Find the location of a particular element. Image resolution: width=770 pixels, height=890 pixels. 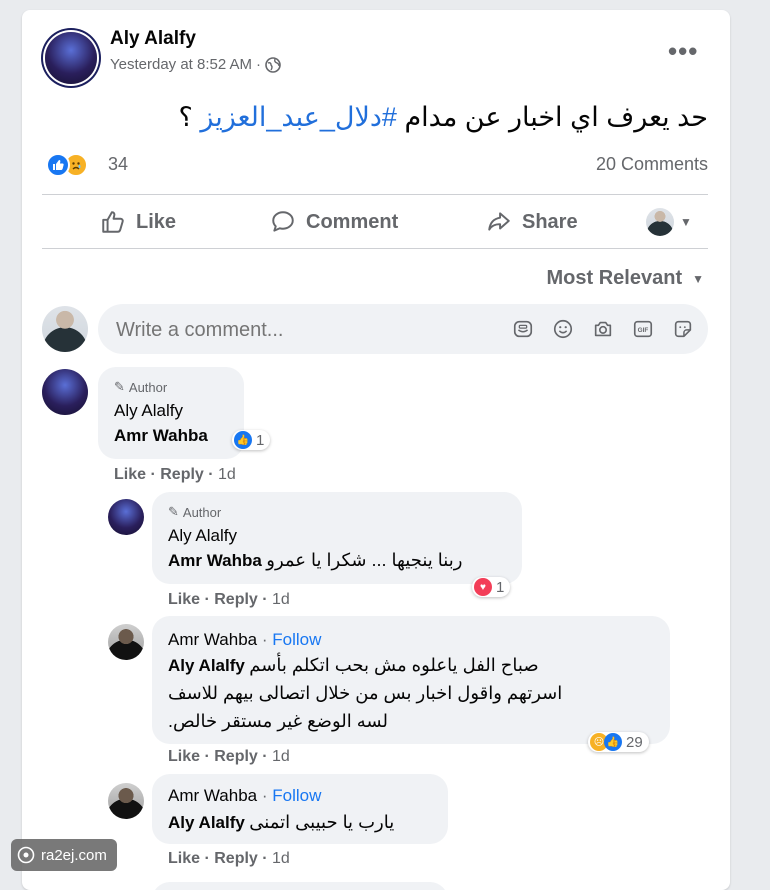

comments-count: 20 Comments is located at coordinates (652, 164).